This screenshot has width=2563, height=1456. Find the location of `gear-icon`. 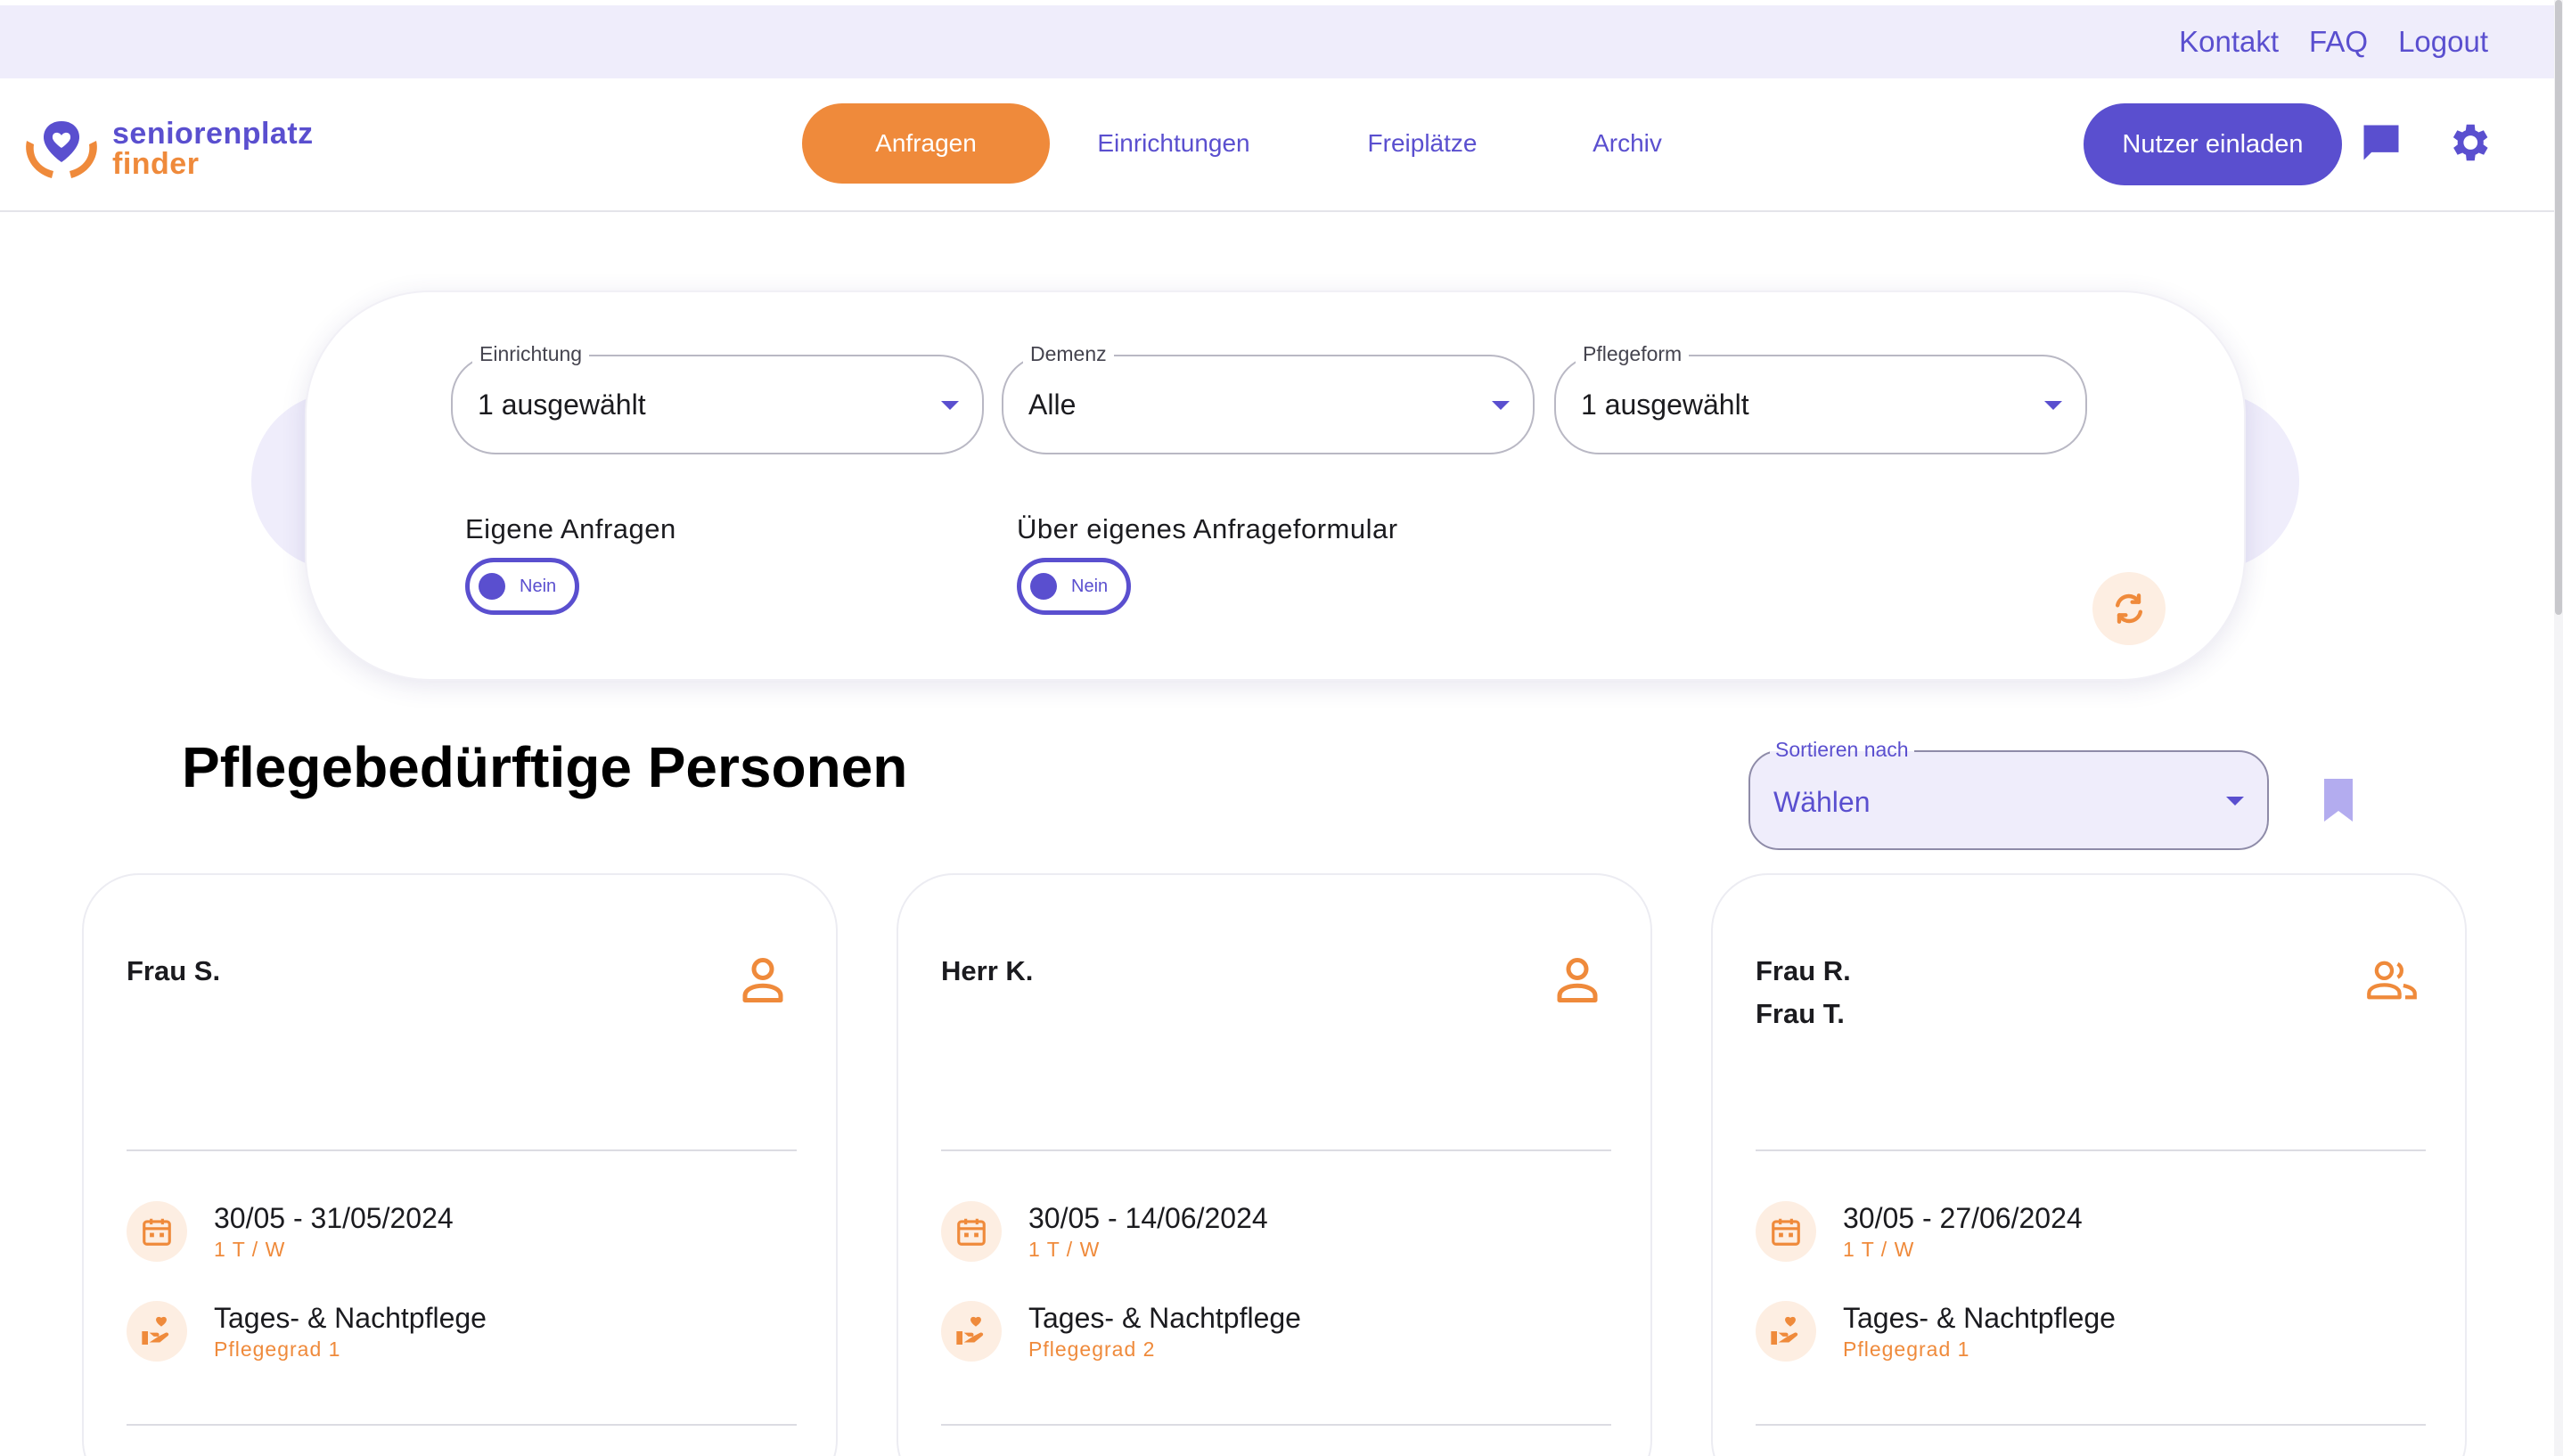

gear-icon is located at coordinates (2470, 143).